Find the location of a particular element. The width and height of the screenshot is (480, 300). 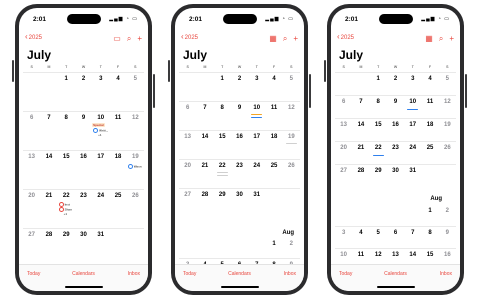

back-button: ‹2025 is located at coordinates (189, 37).